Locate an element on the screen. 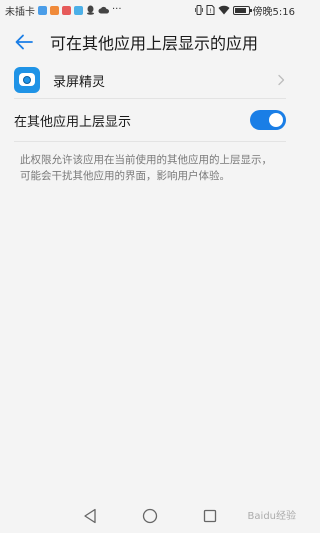 The height and width of the screenshot is (533, 320). watermark-logo: Baidu经验 is located at coordinates (271, 516).